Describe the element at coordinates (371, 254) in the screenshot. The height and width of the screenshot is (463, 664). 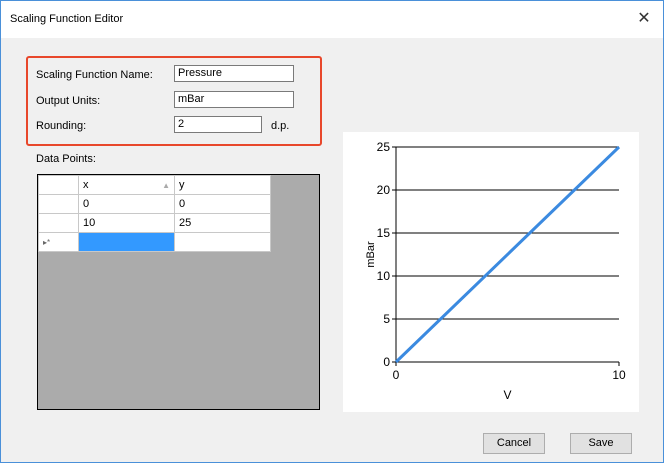
I see `y-axis-label: mBar` at that location.